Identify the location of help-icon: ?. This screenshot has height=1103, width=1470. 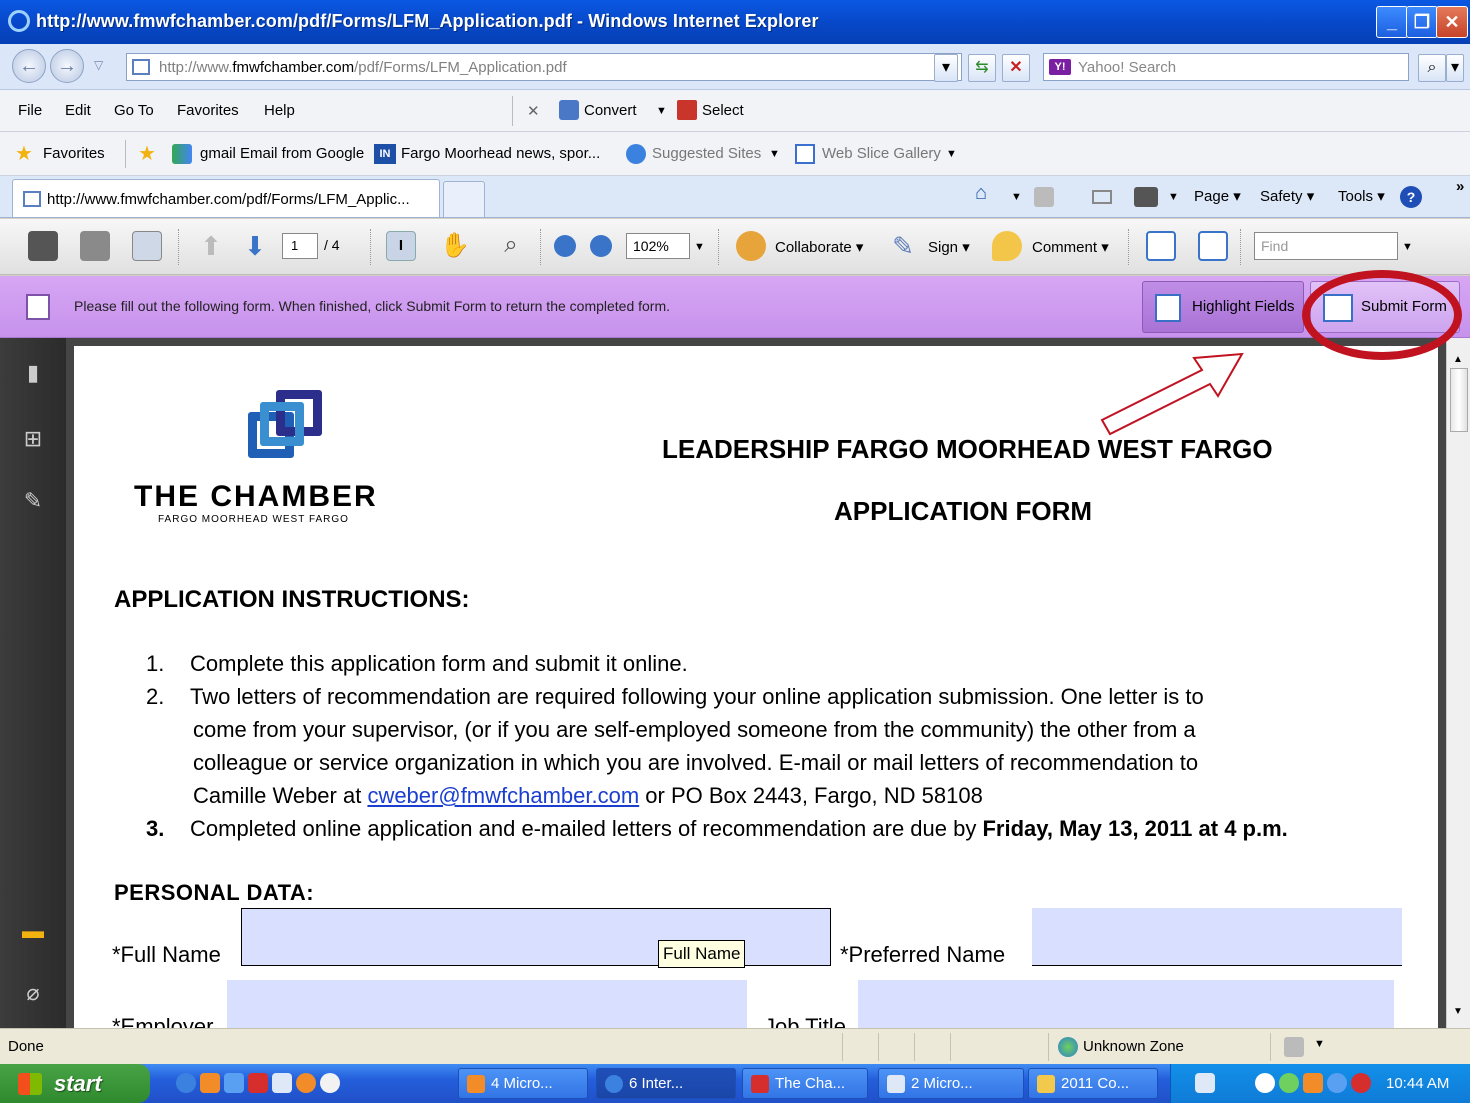
(1411, 197).